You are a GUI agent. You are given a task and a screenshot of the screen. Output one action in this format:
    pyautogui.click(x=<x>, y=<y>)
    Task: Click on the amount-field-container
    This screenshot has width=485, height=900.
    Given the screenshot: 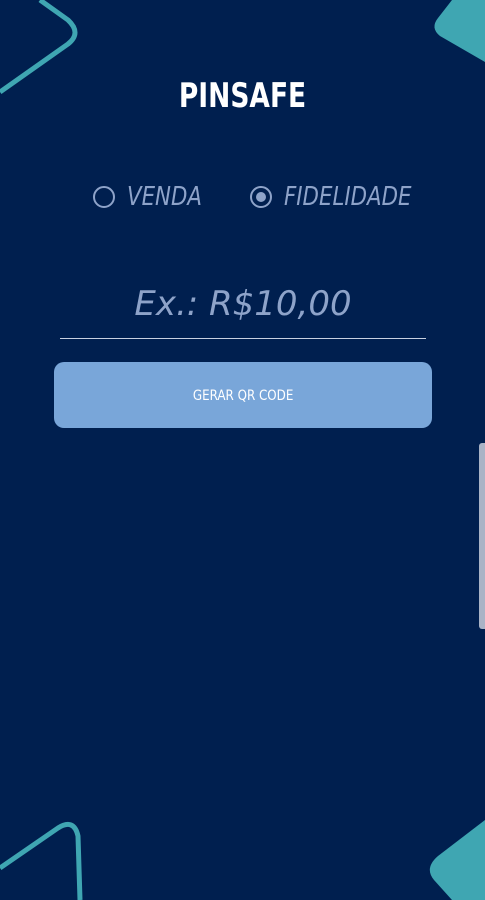 What is the action you would take?
    pyautogui.click(x=243, y=307)
    